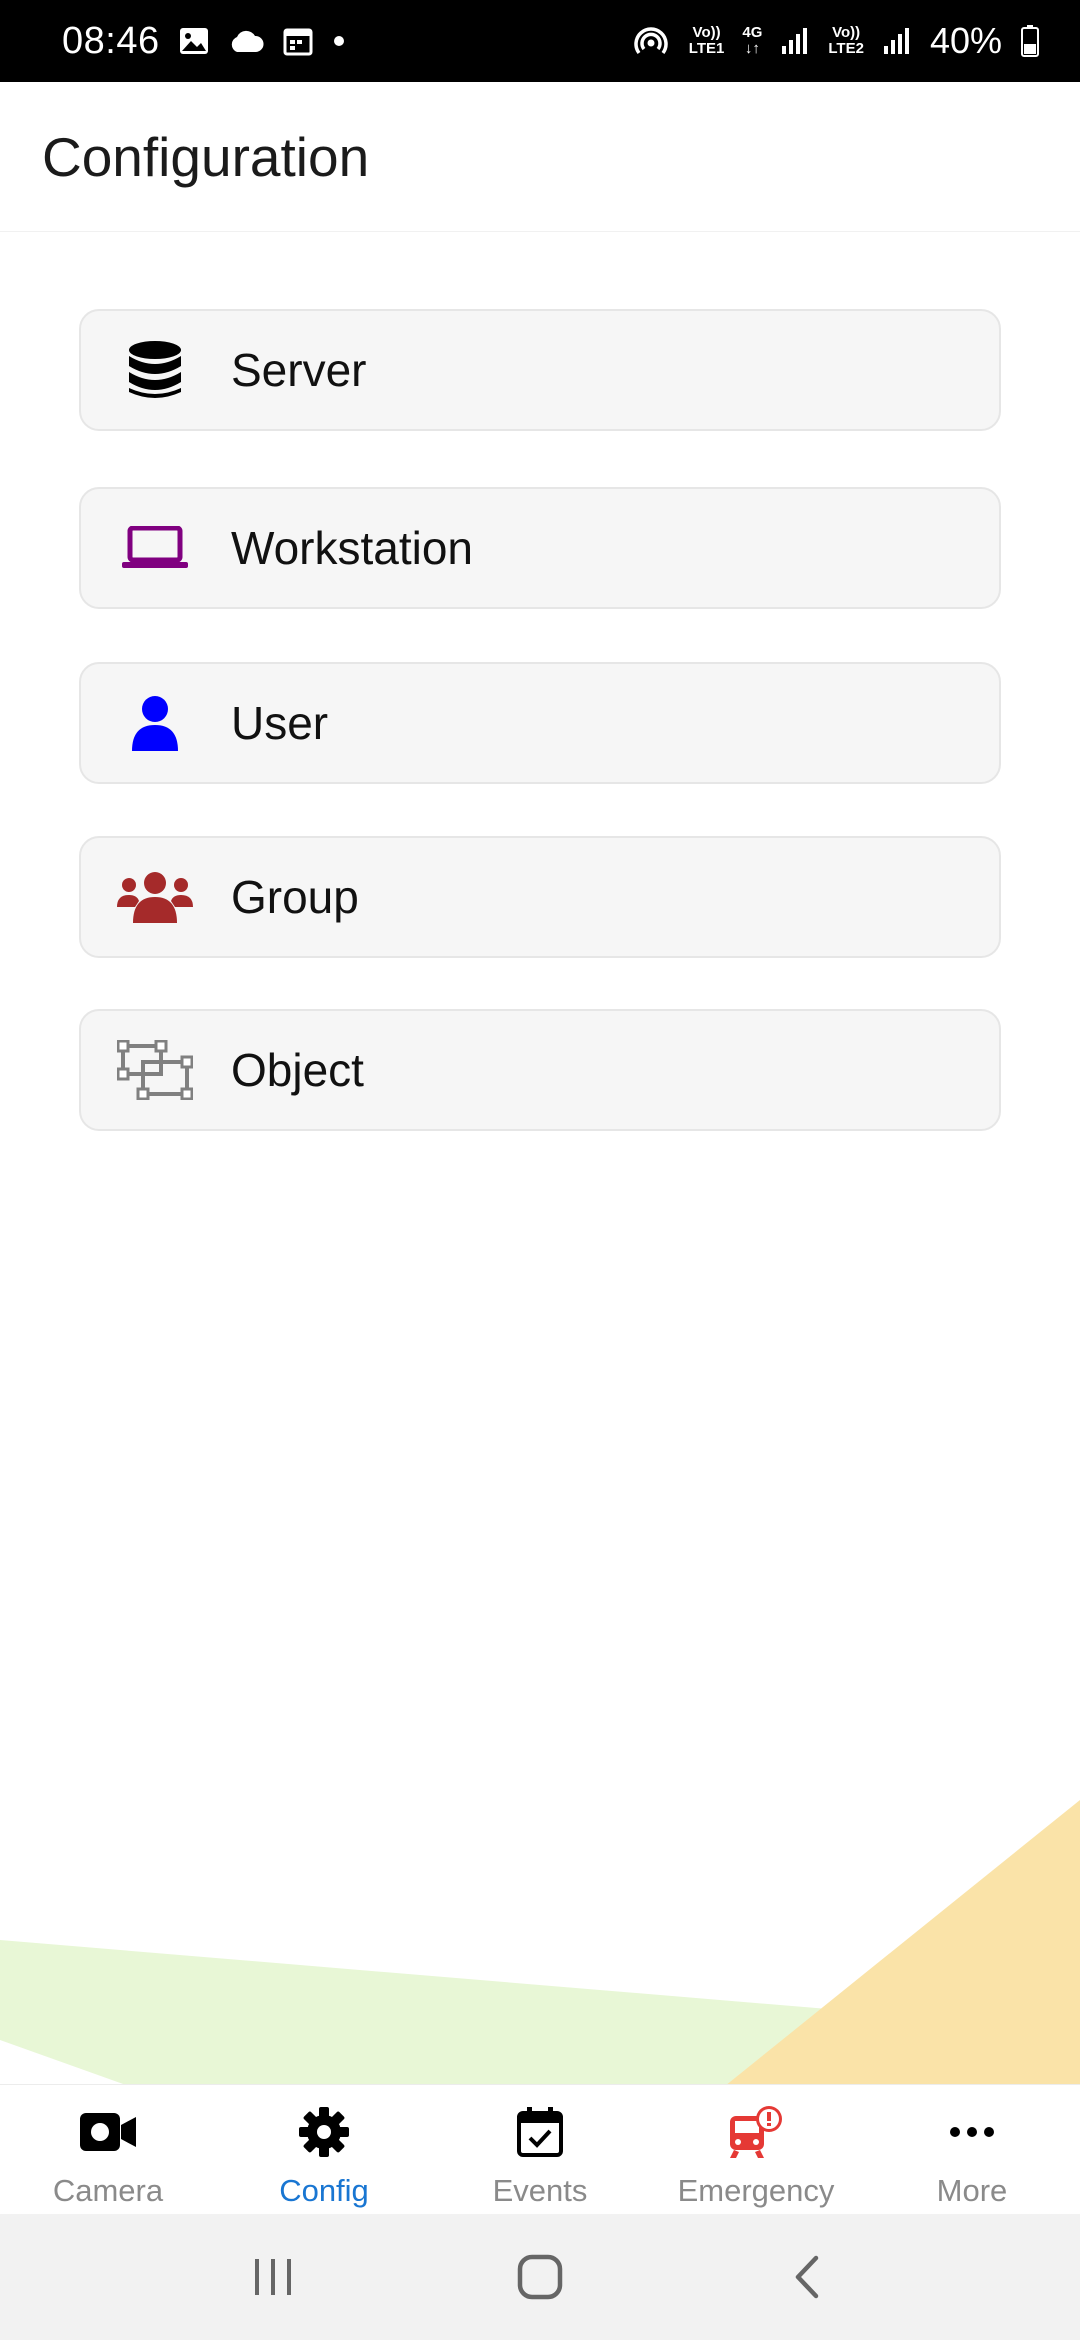 The height and width of the screenshot is (2340, 1080). What do you see at coordinates (155, 897) in the screenshot?
I see `users-icon` at bounding box center [155, 897].